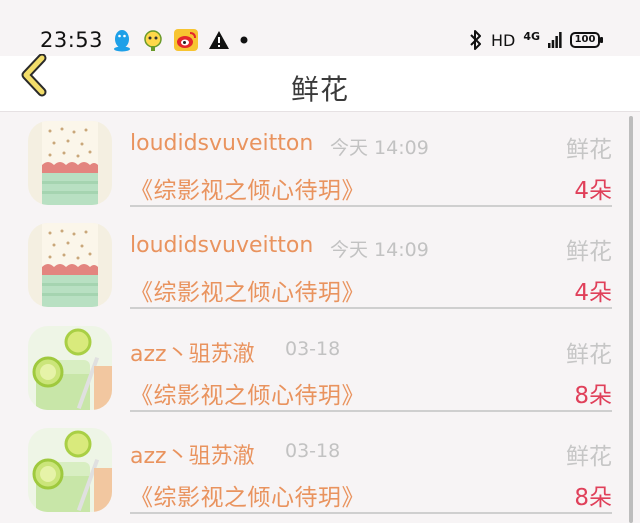  I want to click on notification-icons, so click(180, 40).